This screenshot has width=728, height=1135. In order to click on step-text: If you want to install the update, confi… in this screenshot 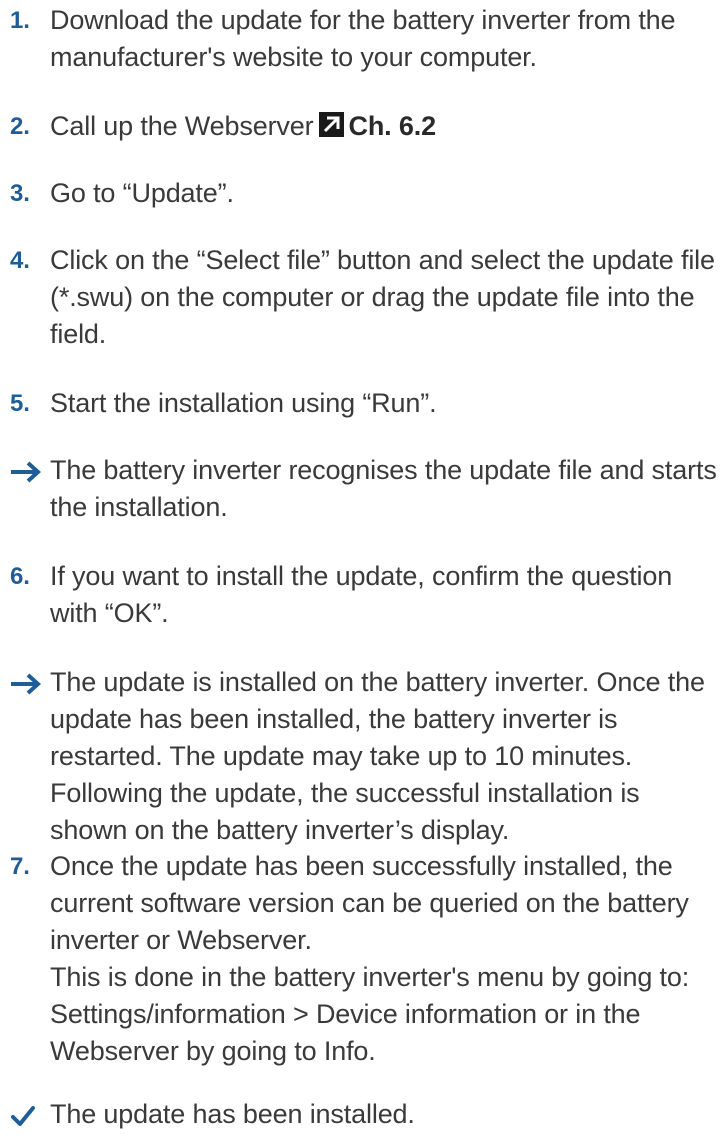, I will do `click(361, 594)`.